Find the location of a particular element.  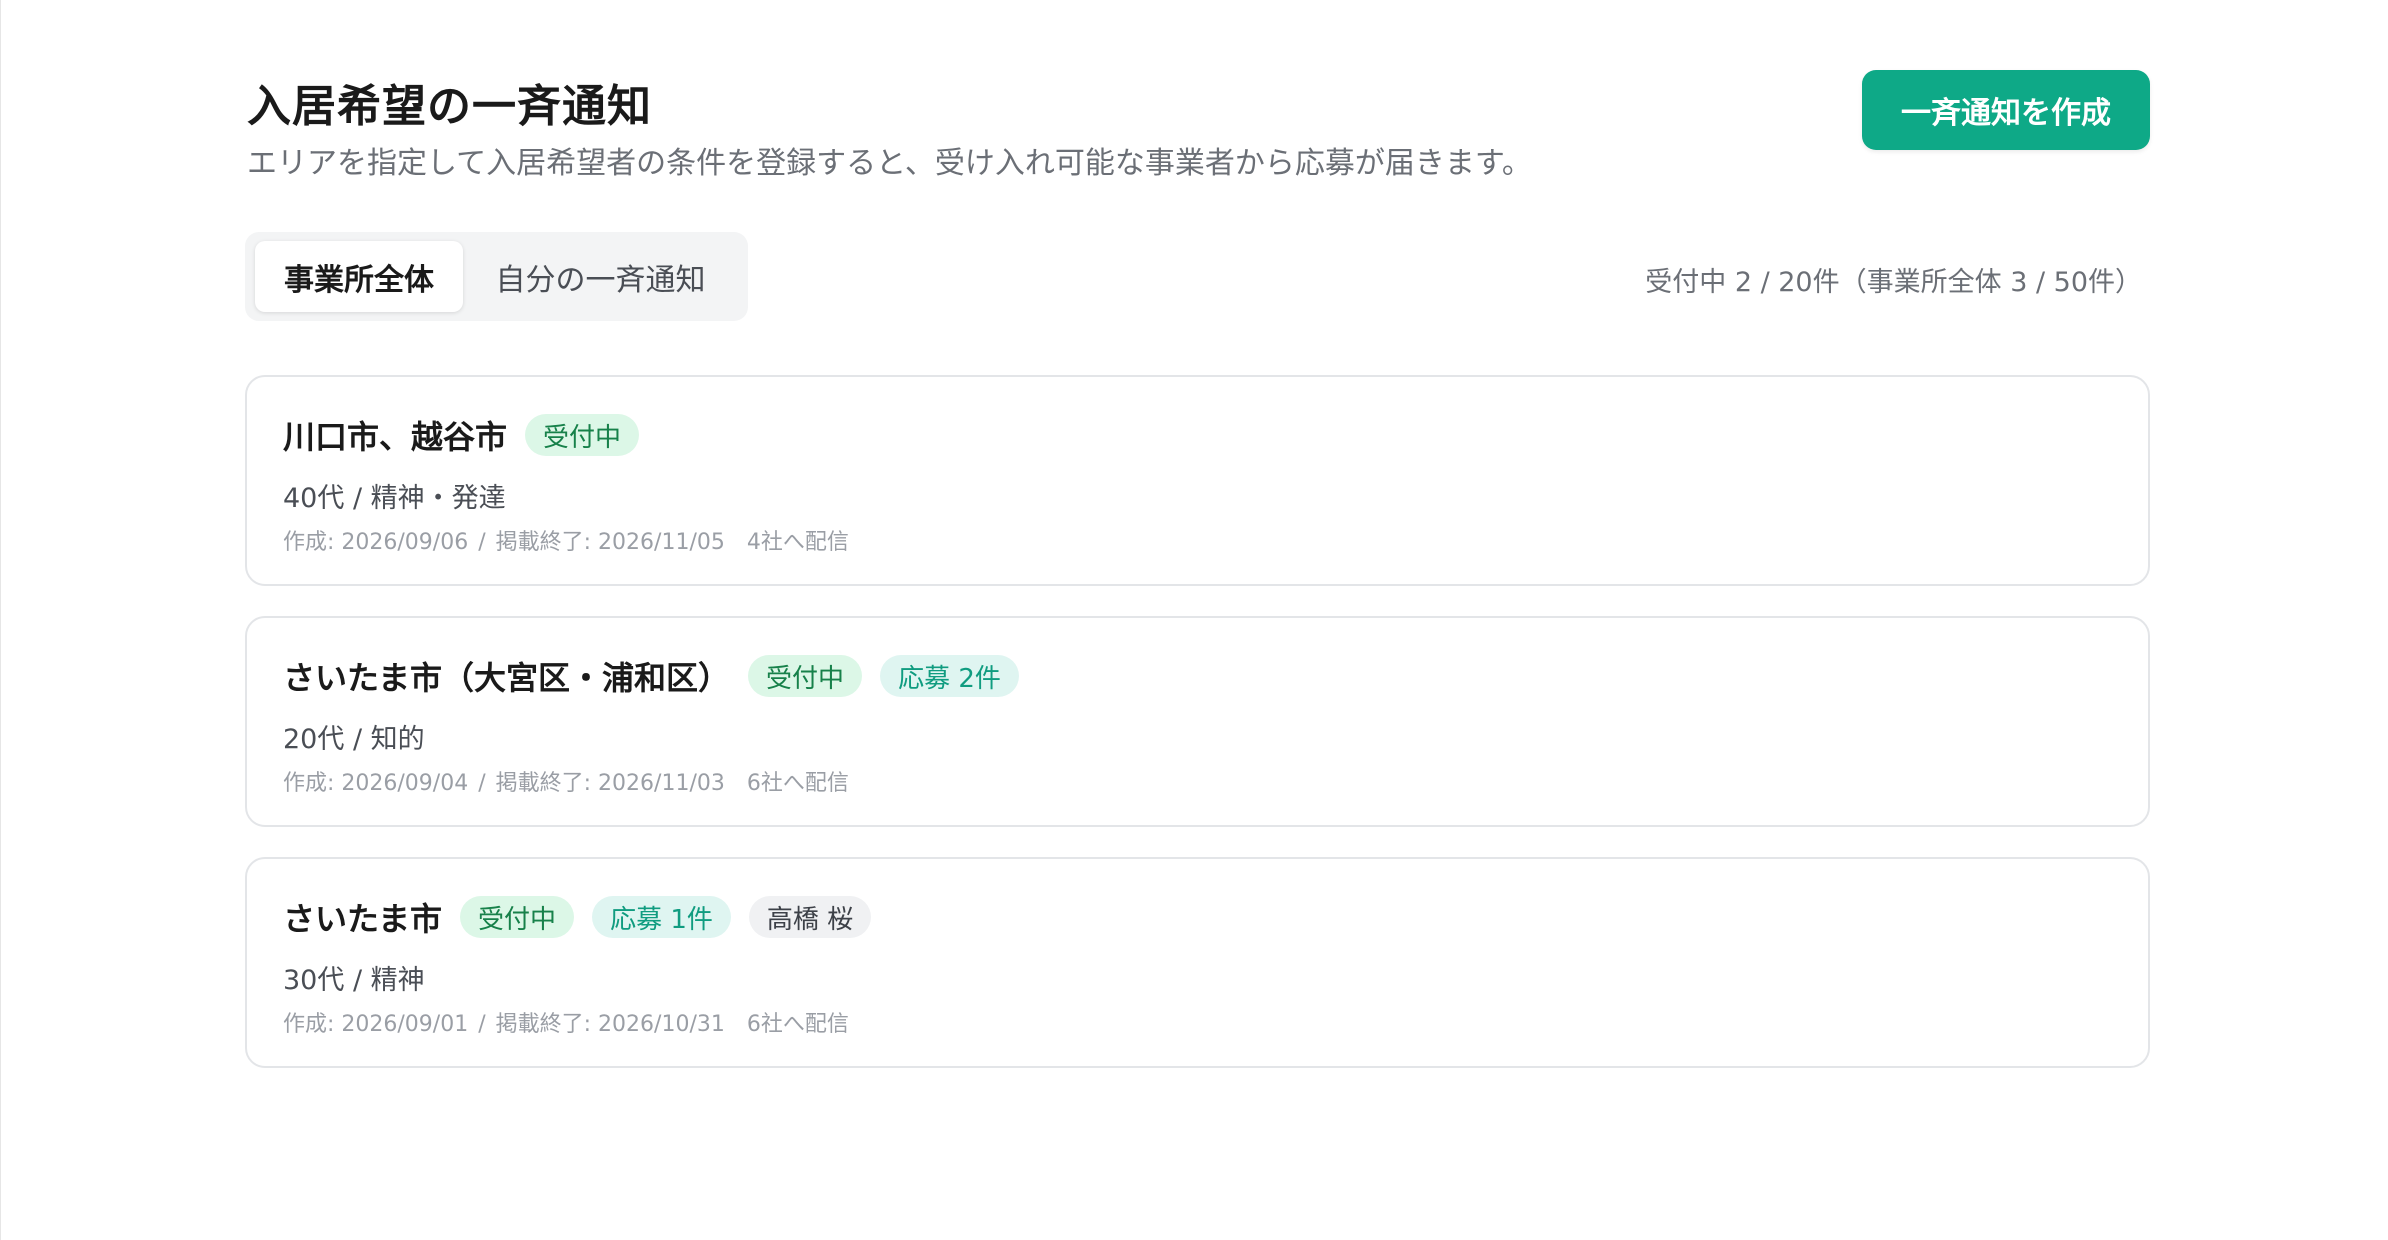

tab-my-broadcasts: 自分の一斉通知 is located at coordinates (600, 276).